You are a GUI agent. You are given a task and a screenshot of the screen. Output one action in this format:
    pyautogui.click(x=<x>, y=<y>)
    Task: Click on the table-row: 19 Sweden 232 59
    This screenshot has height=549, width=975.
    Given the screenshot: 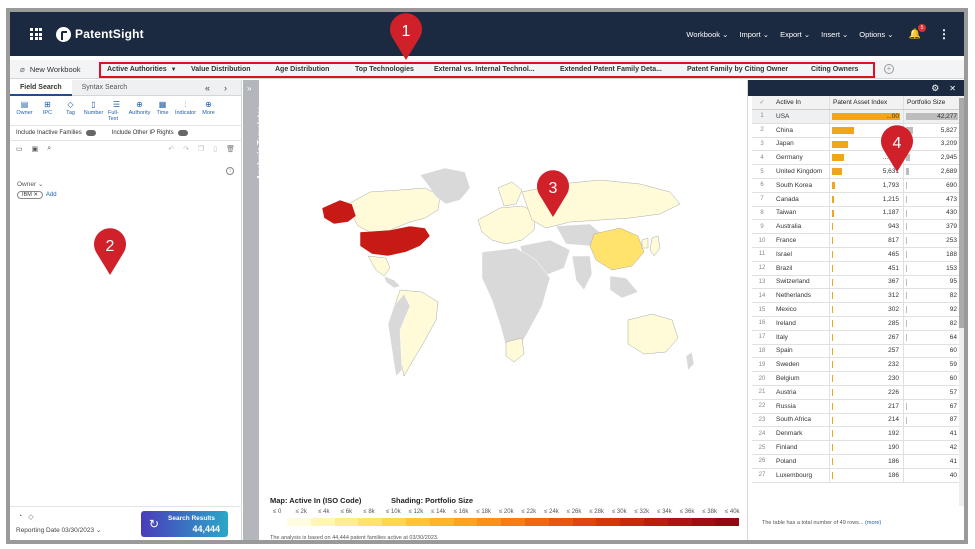 What is the action you would take?
    pyautogui.click(x=856, y=365)
    